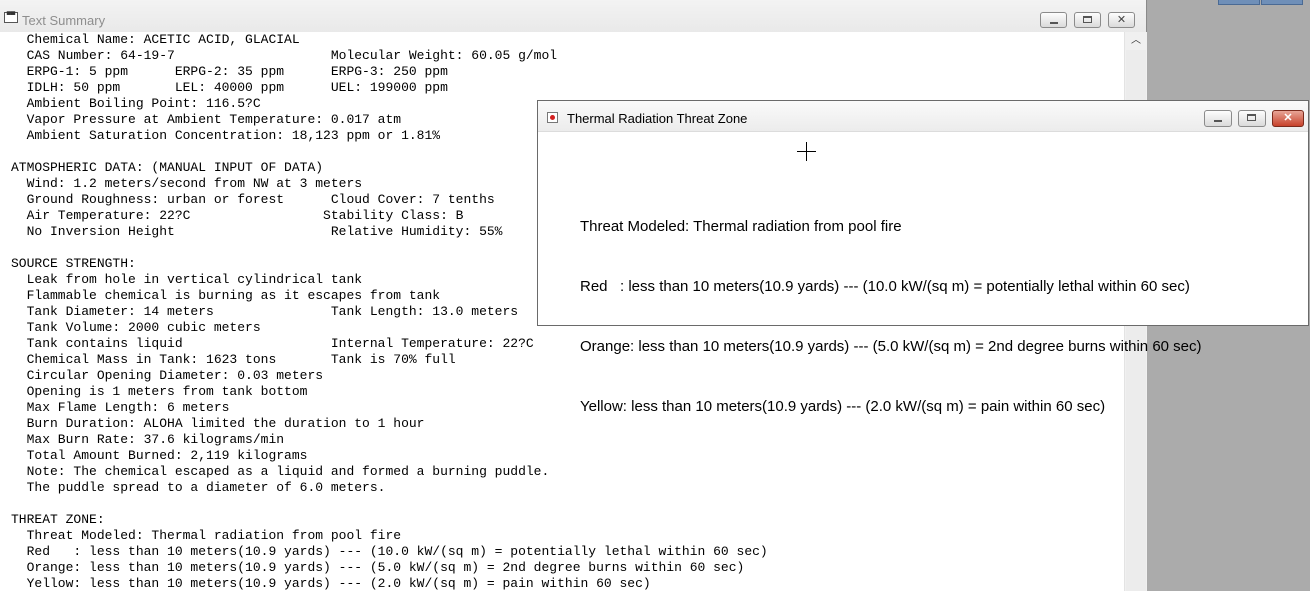  What do you see at coordinates (73, 263) in the screenshot?
I see `summary-line: SOURCE STRENGTH:` at bounding box center [73, 263].